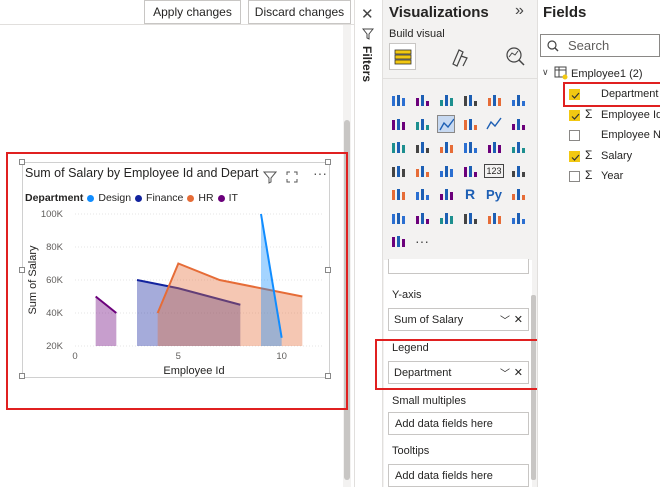  What do you see at coordinates (22, 270) in the screenshot?
I see `resize-handle-l` at bounding box center [22, 270].